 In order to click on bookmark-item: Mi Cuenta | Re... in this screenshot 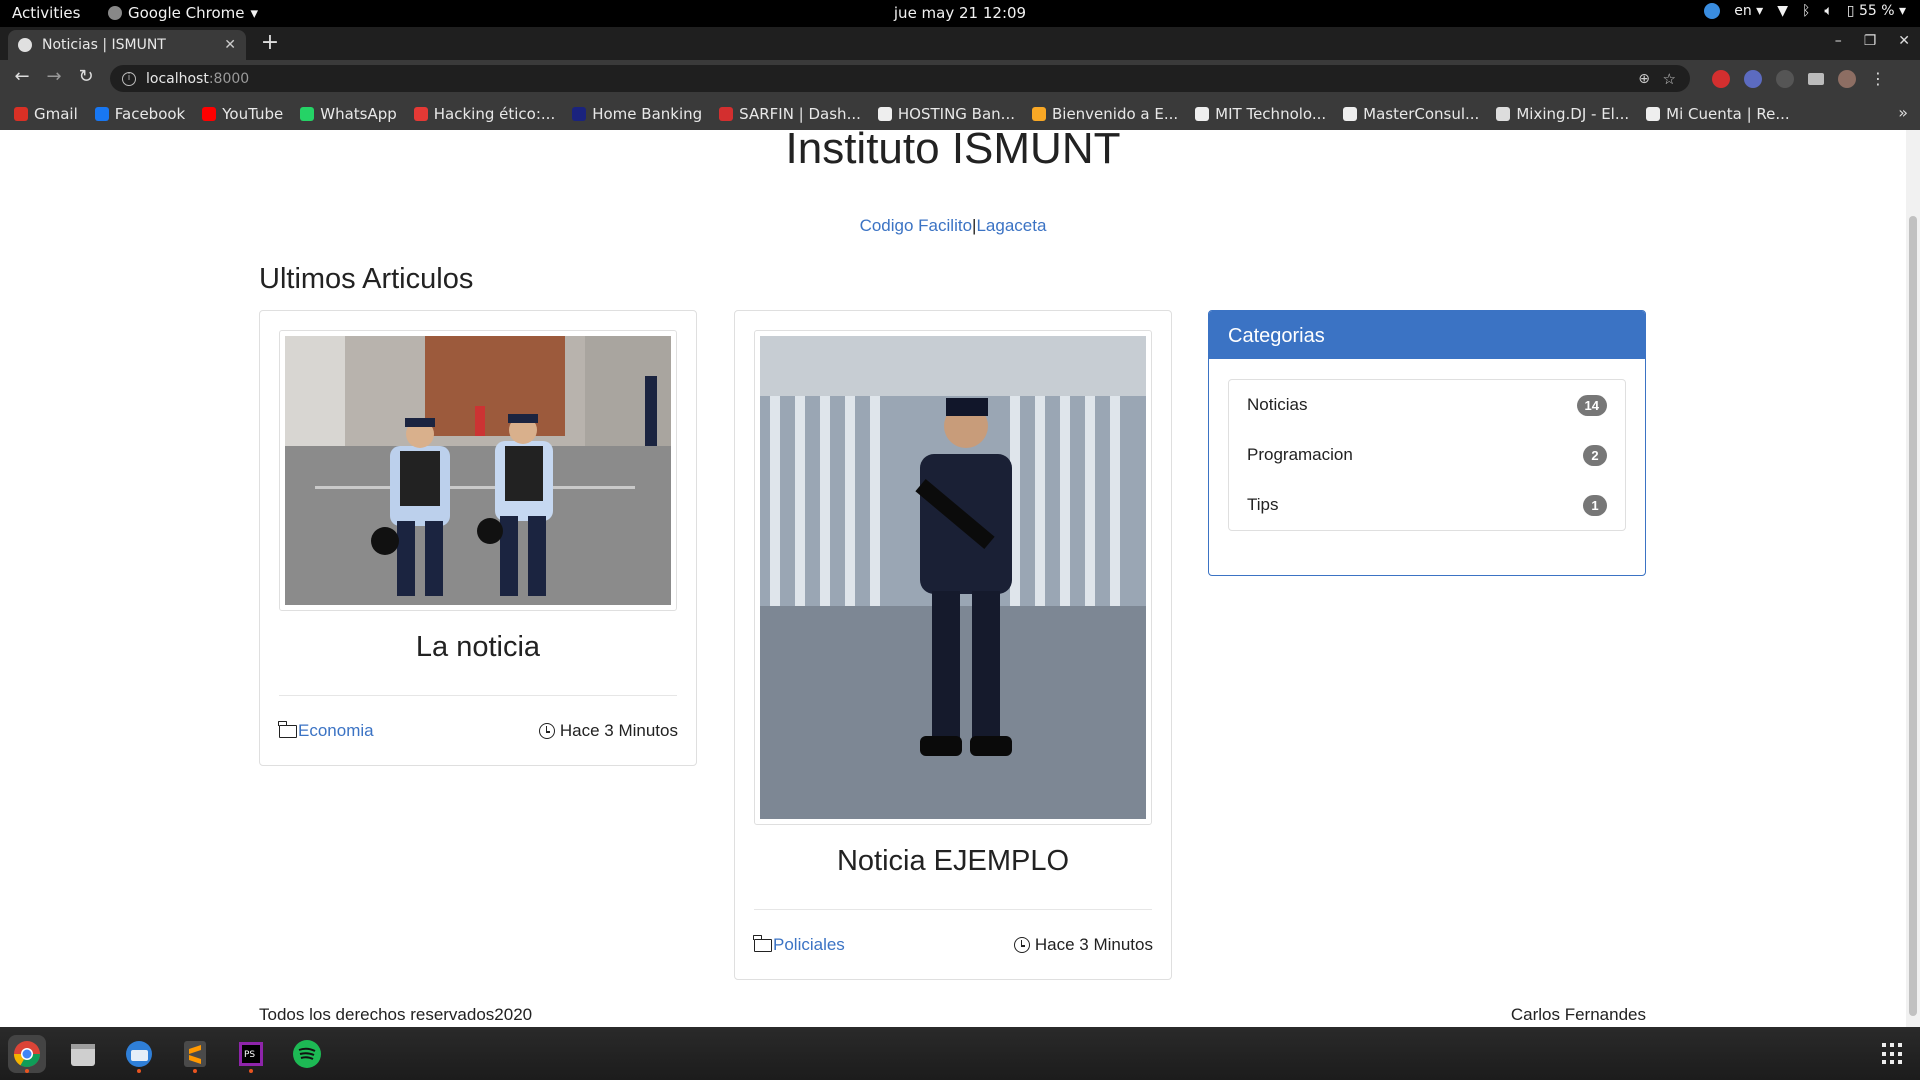, I will do `click(1718, 114)`.